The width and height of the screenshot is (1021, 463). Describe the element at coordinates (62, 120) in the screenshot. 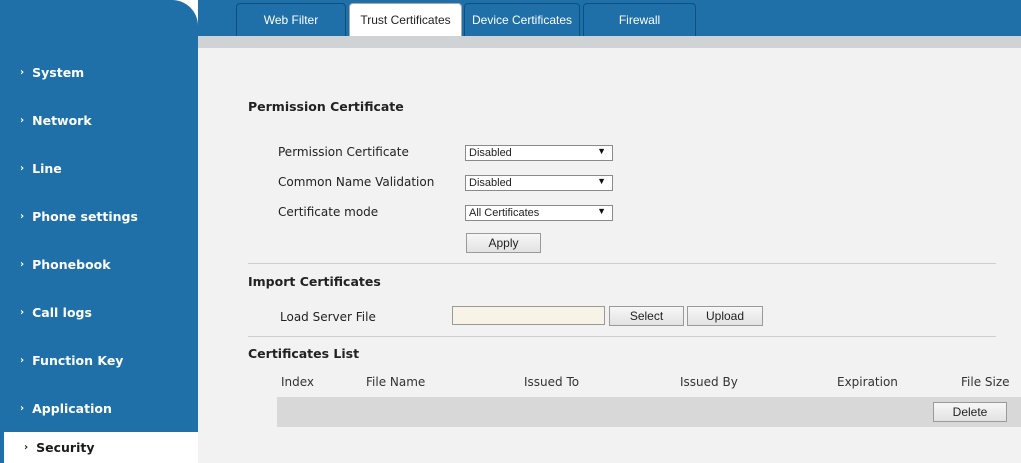

I see `sidebar-item-label: Network` at that location.